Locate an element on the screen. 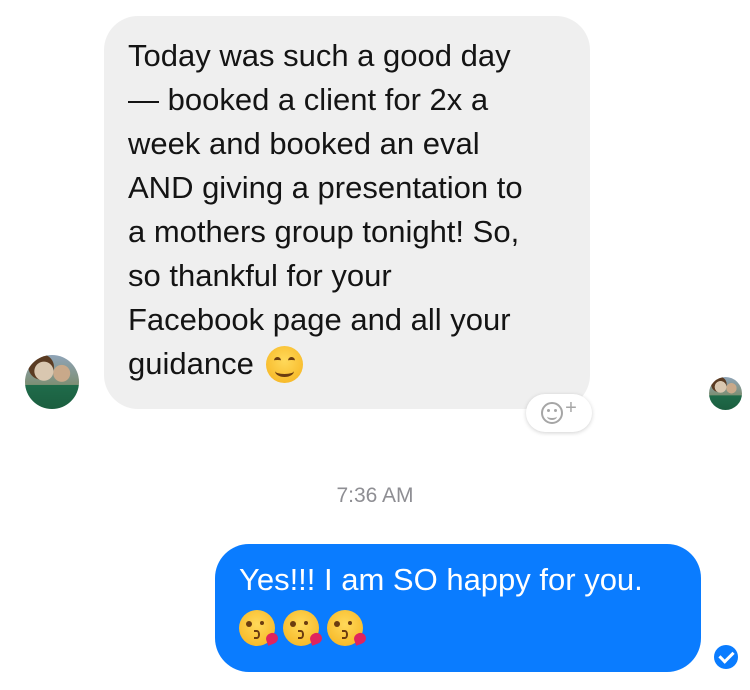 The height and width of the screenshot is (690, 750). incoming-message-line: Facebook page and all your is located at coordinates (319, 319).